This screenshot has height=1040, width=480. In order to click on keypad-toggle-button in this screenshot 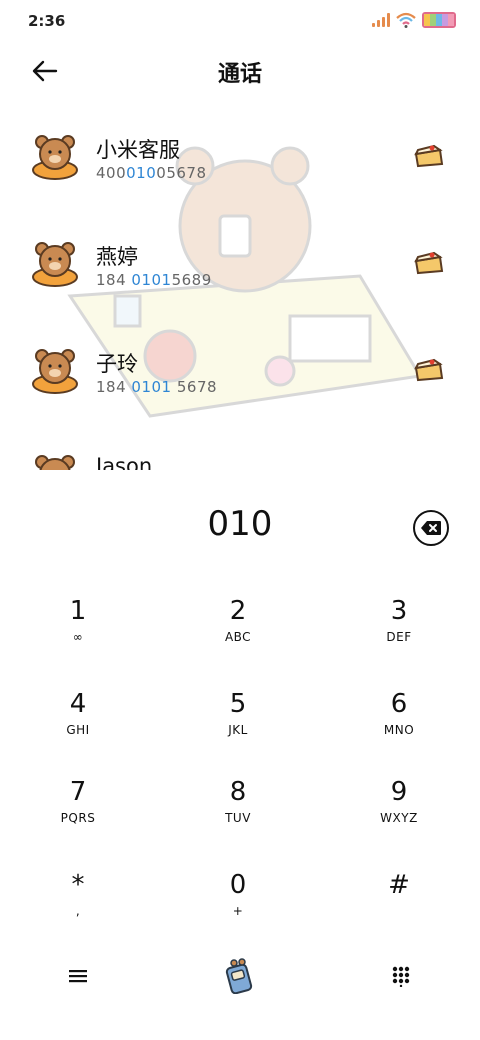, I will do `click(401, 976)`.